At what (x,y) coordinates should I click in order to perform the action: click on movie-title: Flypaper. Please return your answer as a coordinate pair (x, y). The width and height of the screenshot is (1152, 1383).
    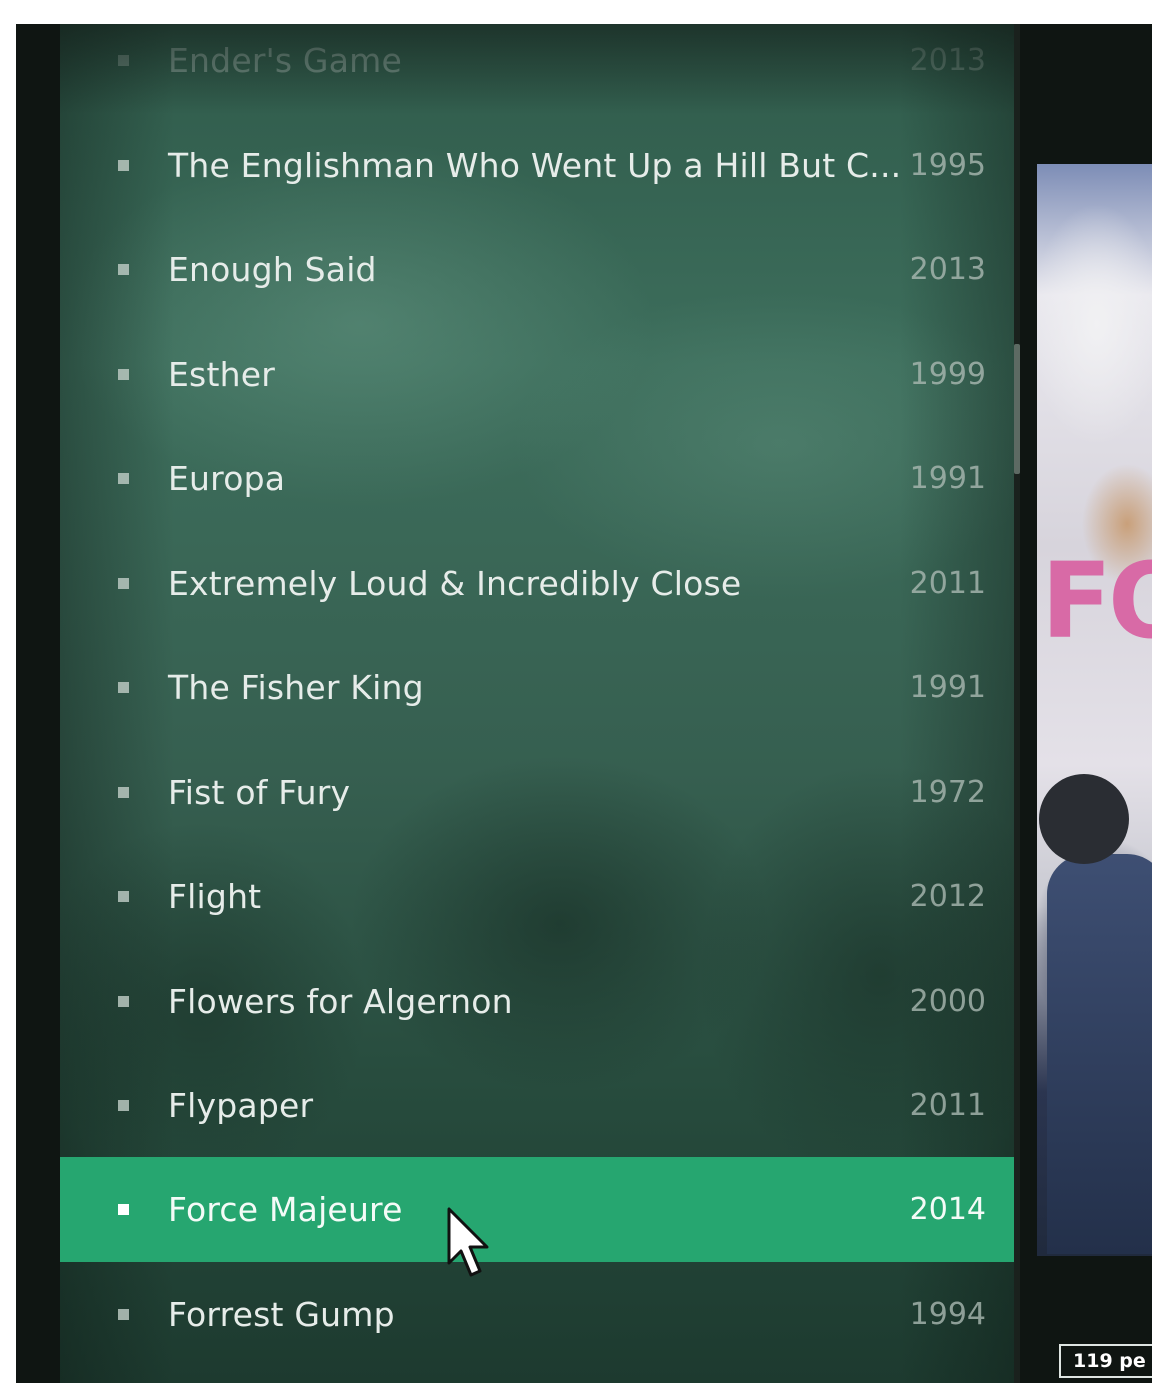
    Looking at the image, I should click on (241, 1105).